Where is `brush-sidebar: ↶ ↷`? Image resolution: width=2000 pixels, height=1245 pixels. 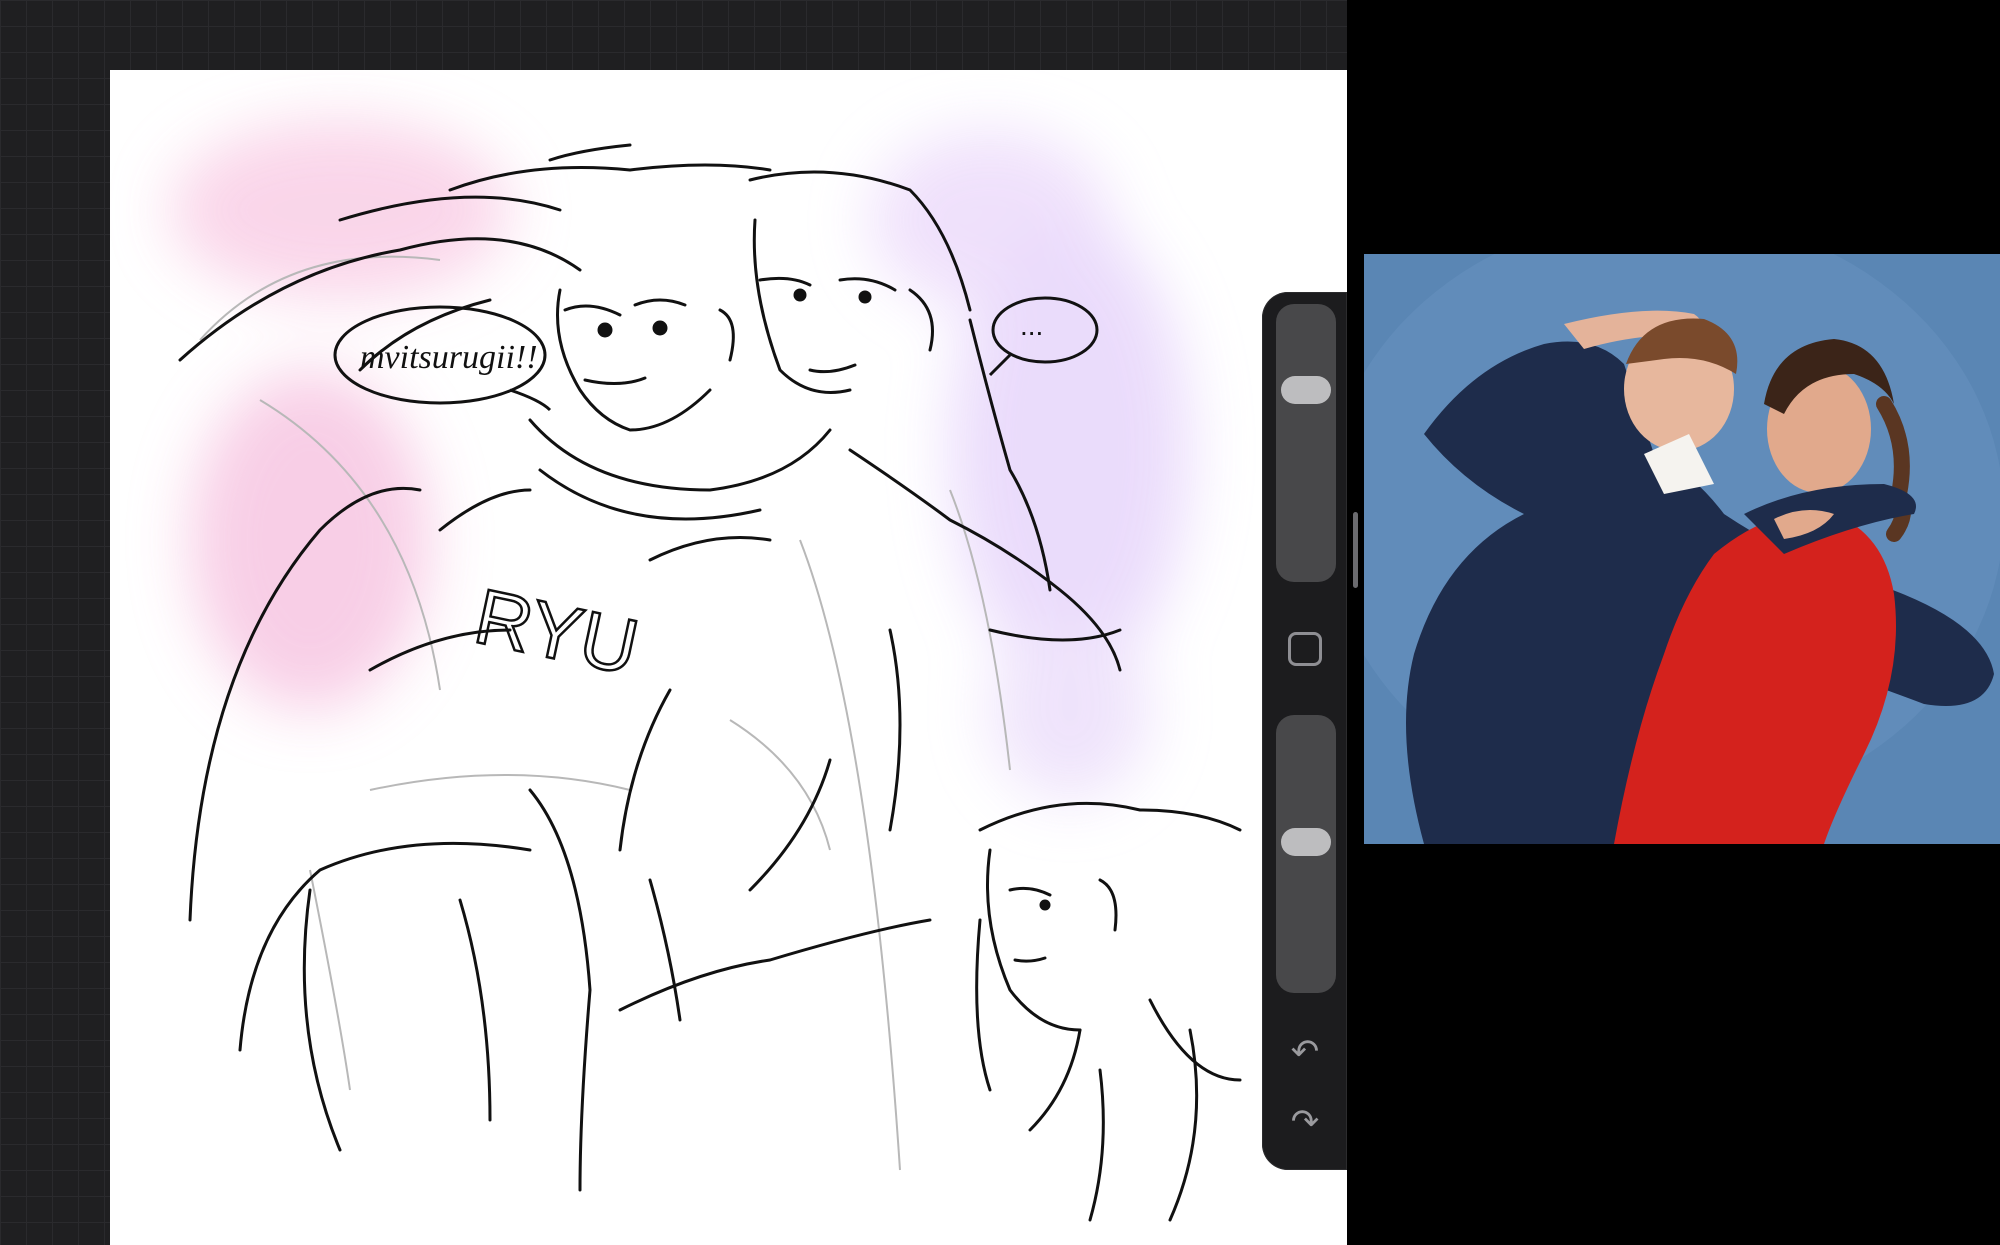 brush-sidebar: ↶ ↷ is located at coordinates (1304, 731).